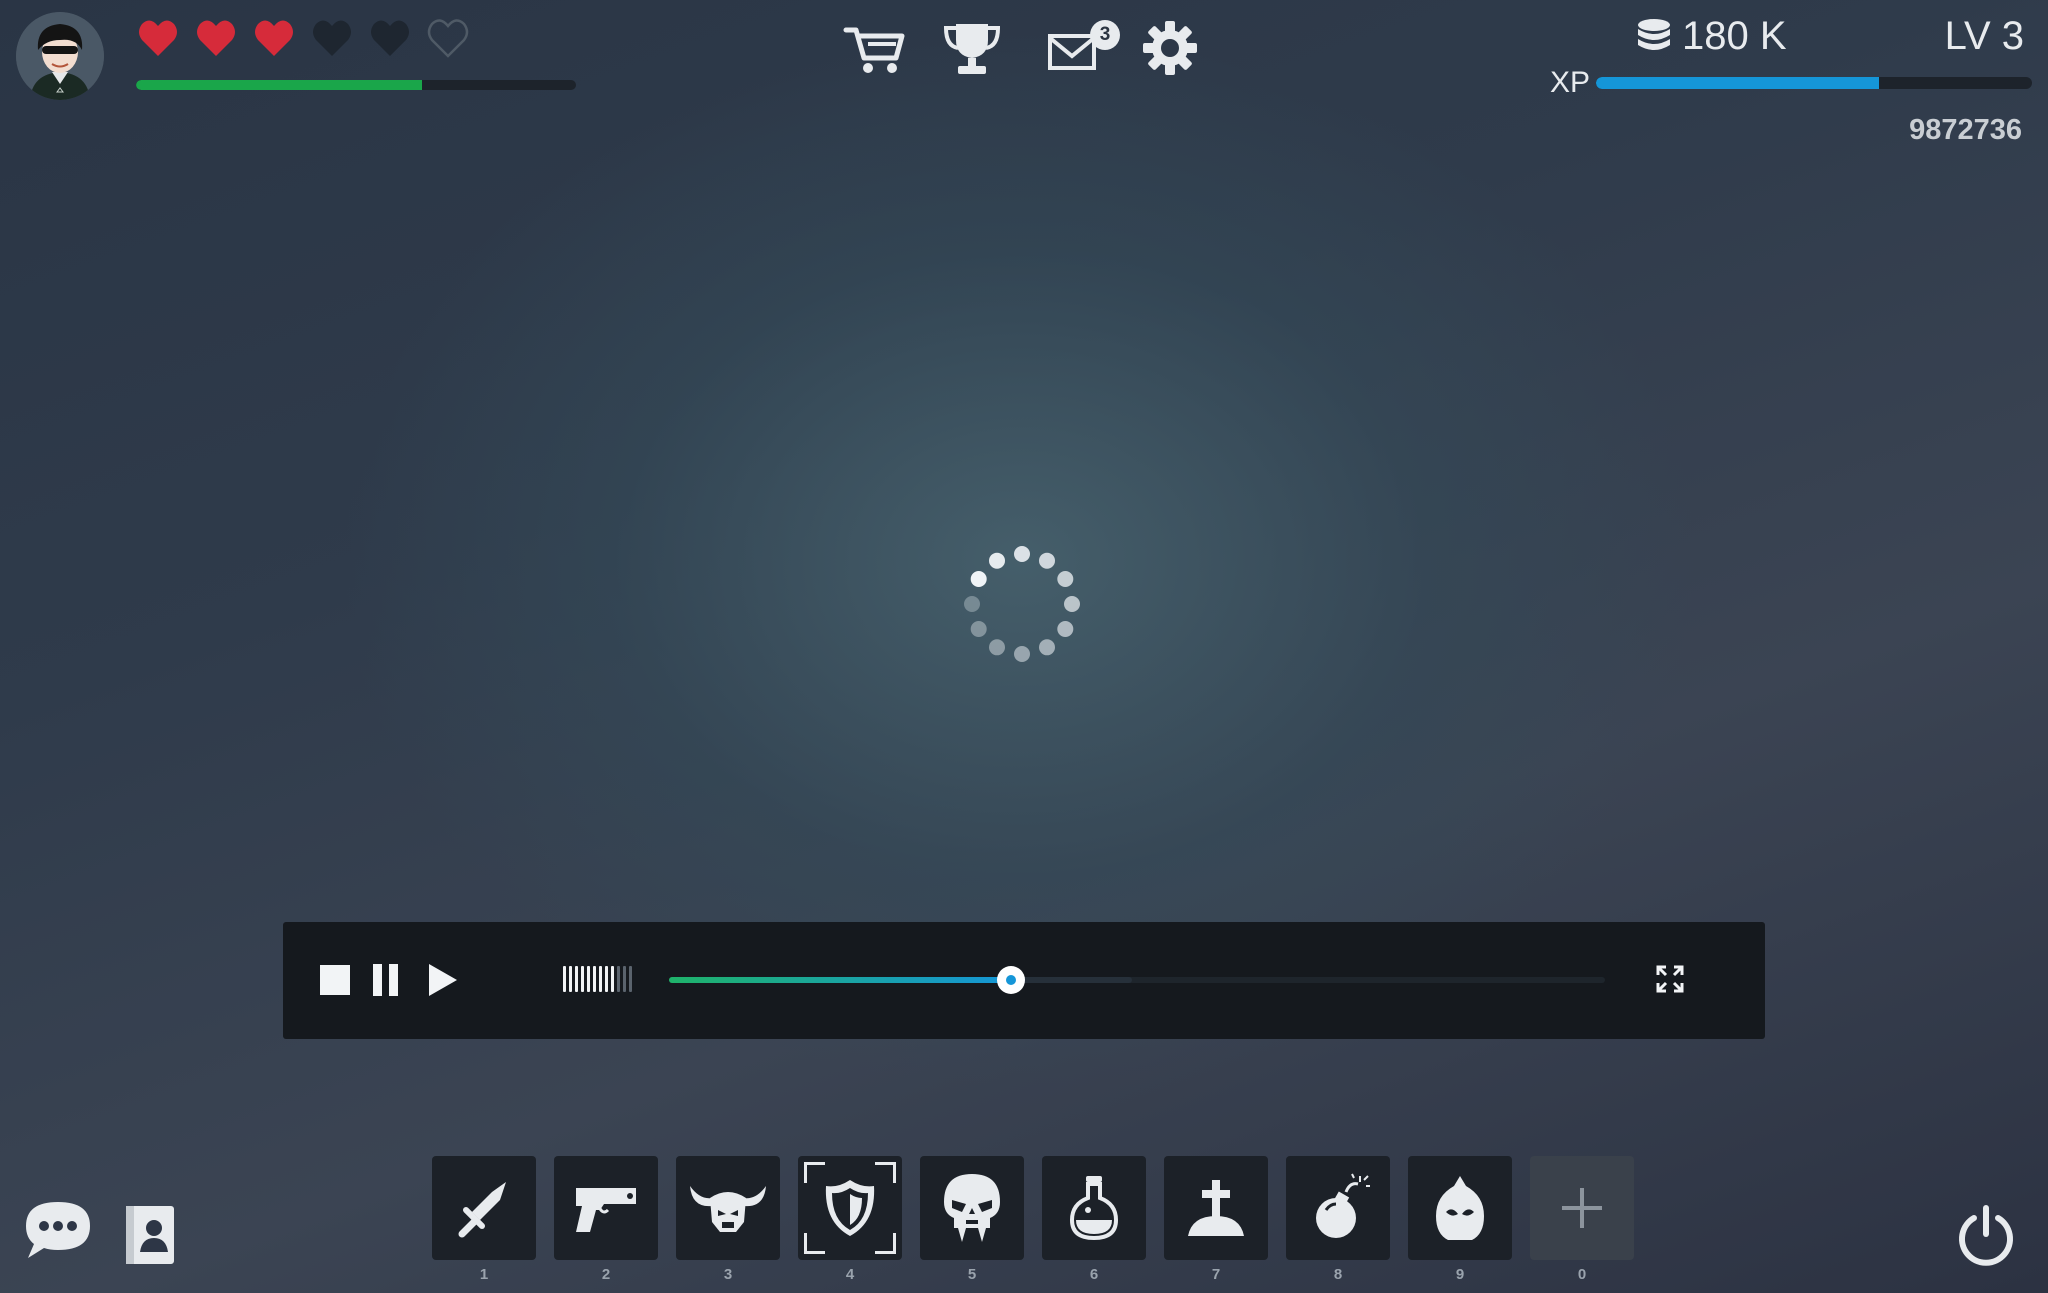 This screenshot has height=1293, width=2048. I want to click on hotbar-slot-8: 8, so click(1338, 1219).